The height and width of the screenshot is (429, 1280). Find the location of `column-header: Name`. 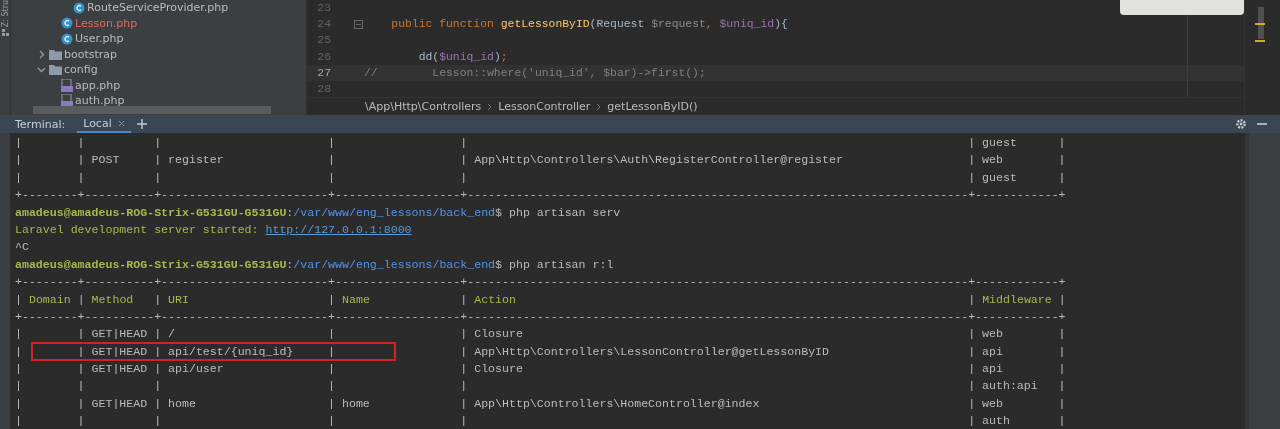

column-header: Name is located at coordinates (356, 299).